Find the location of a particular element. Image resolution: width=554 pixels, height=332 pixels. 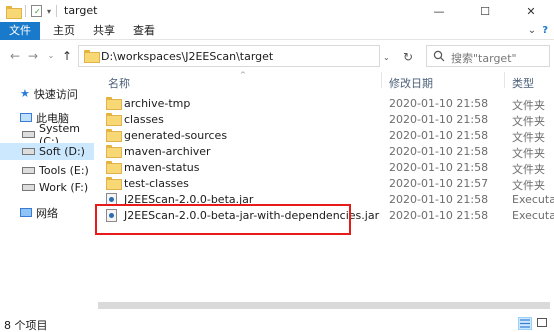

search-box: 搜索"target" is located at coordinates (488, 56).